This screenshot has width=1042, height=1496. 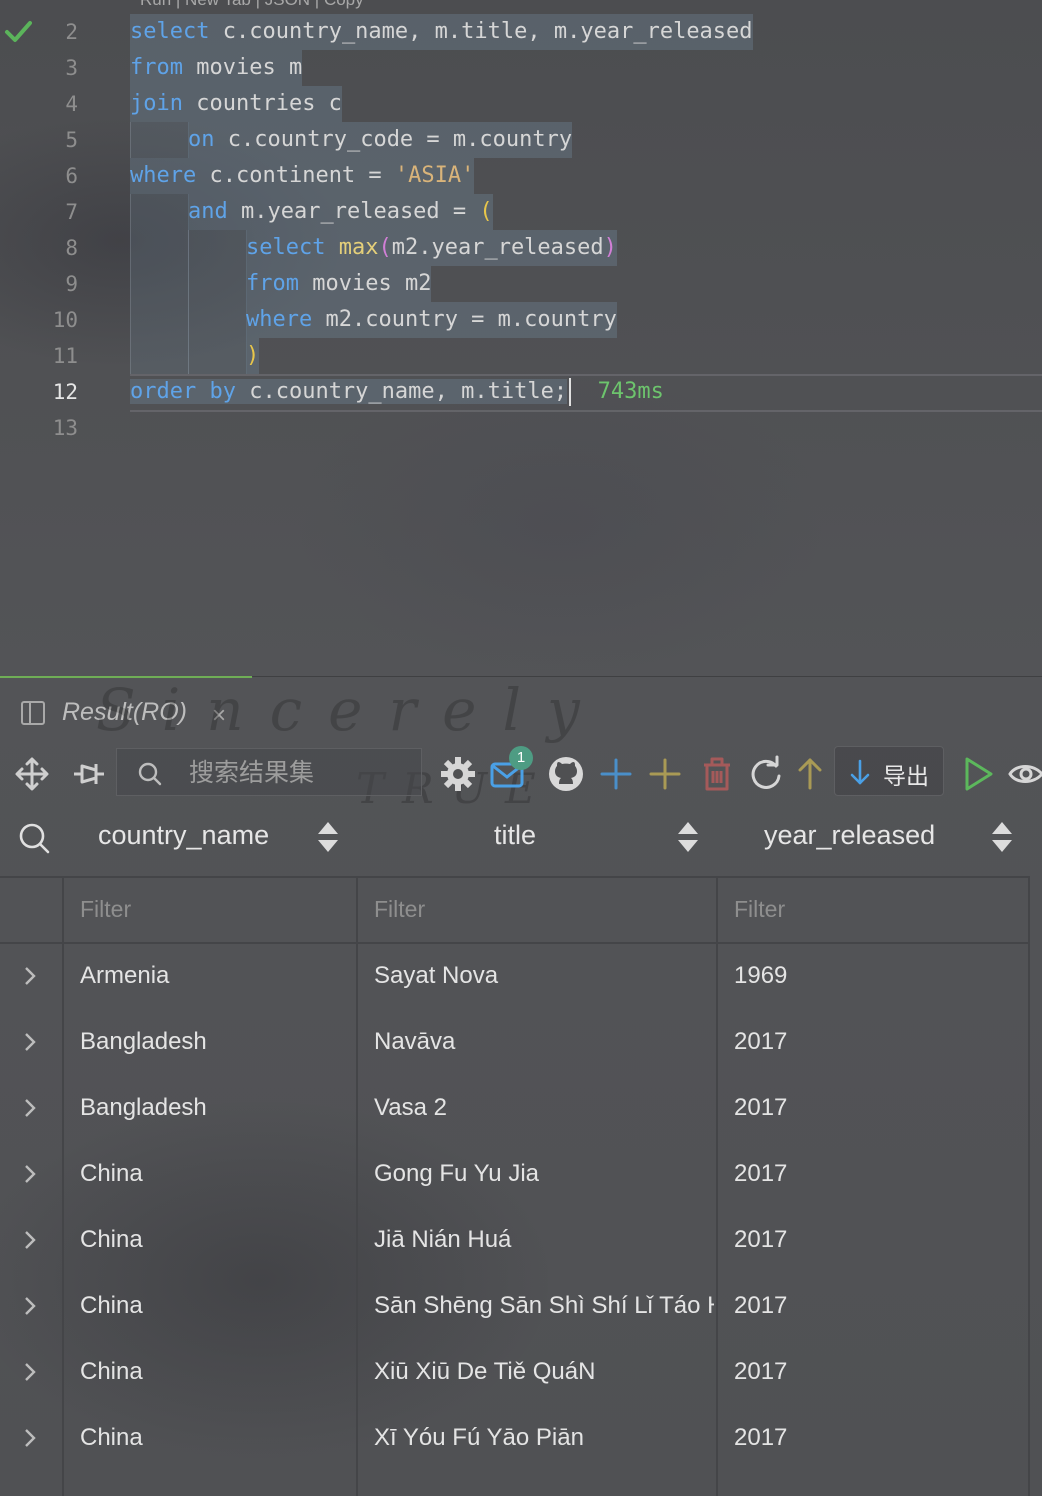 What do you see at coordinates (515, 1241) in the screenshot?
I see `table-row: China Jiā Nián Huá 2017` at bounding box center [515, 1241].